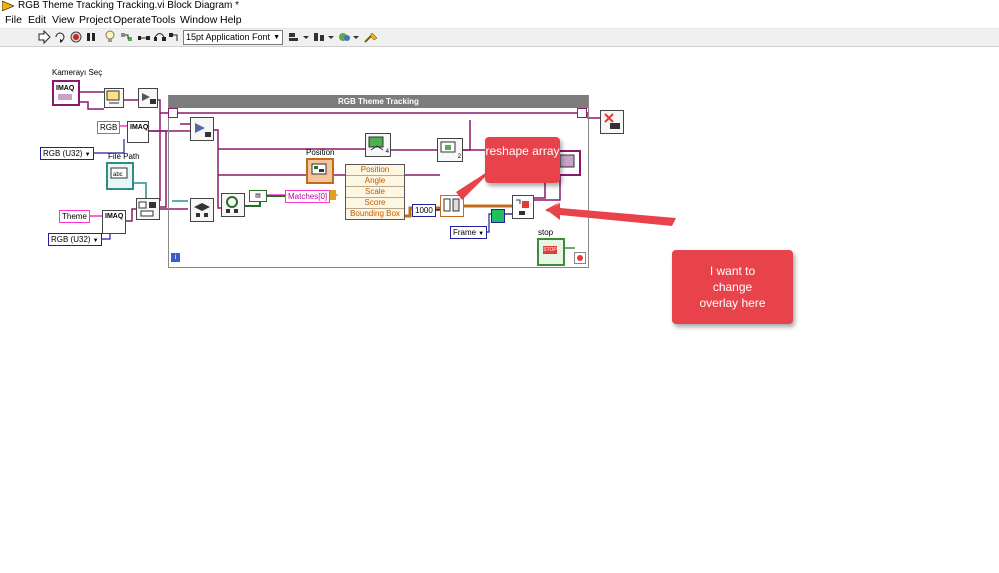  Describe the element at coordinates (566, 196) in the screenshot. I see `callout-arrows` at that location.